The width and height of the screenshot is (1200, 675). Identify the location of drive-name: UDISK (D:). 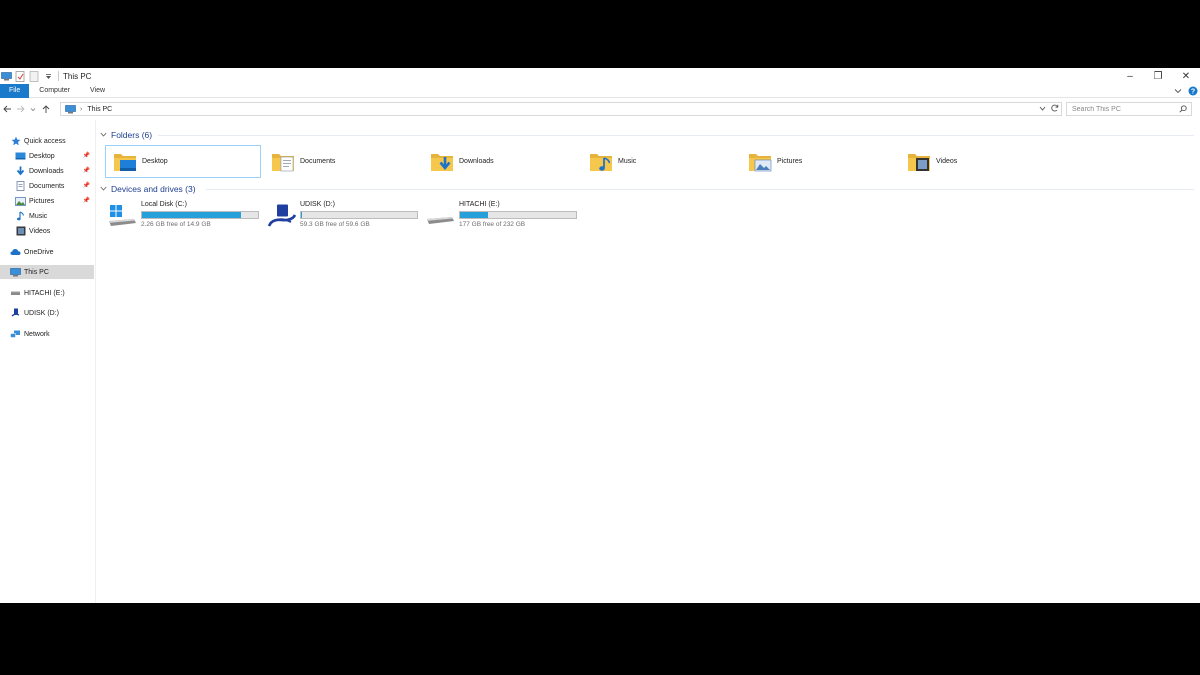
(317, 204).